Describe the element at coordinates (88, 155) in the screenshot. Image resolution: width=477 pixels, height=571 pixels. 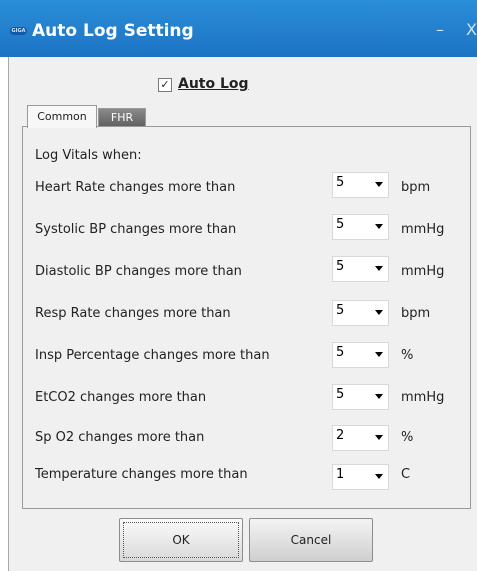
I see `section-label: Log Vitals when:` at that location.